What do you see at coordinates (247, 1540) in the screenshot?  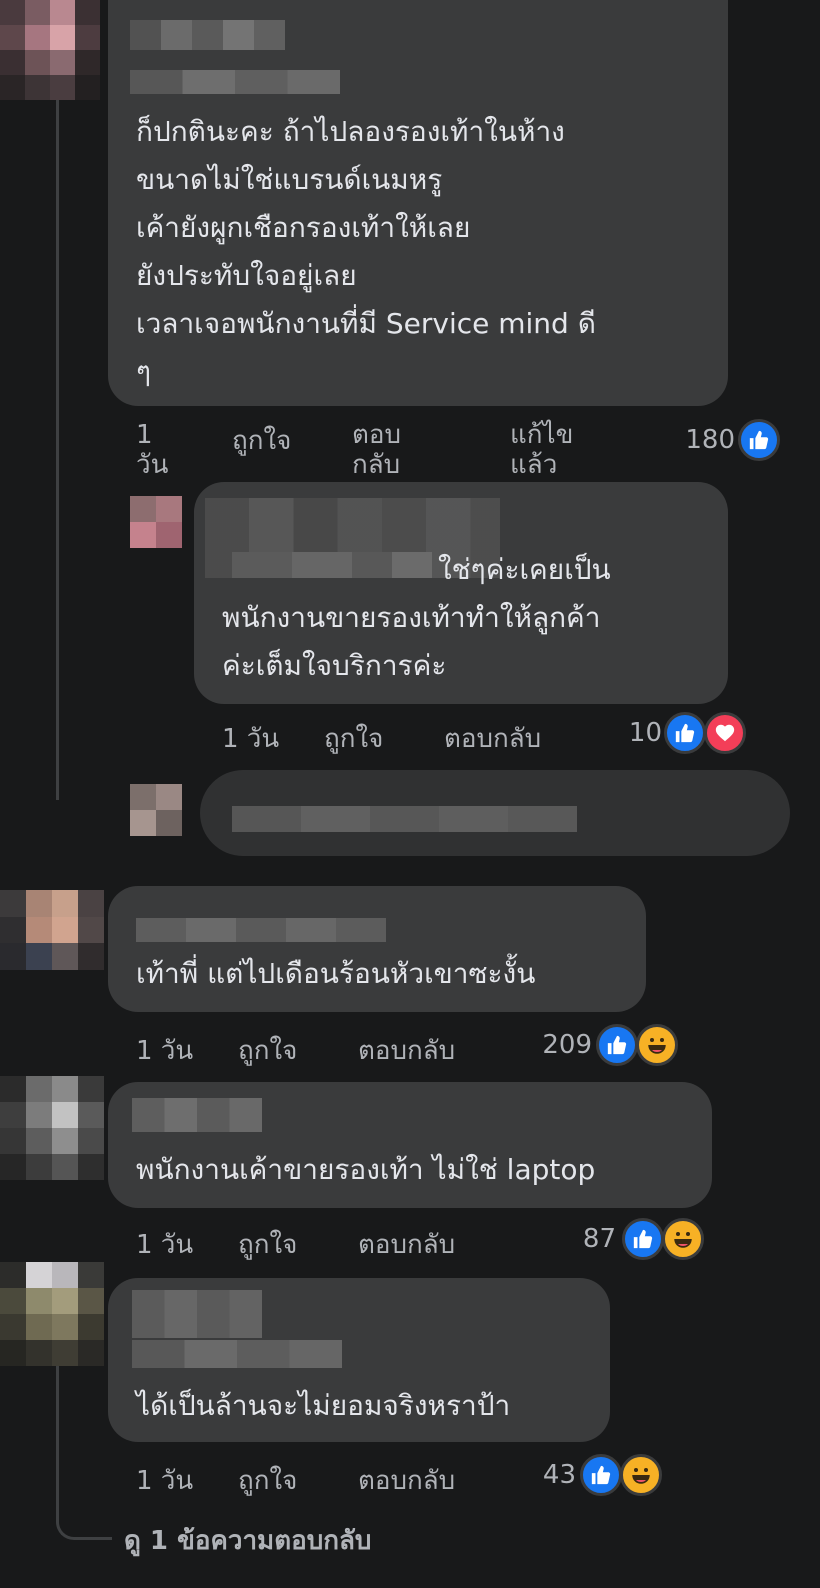 I see `view-replies-link: ดู 1 ข้อความตอบกลับ` at bounding box center [247, 1540].